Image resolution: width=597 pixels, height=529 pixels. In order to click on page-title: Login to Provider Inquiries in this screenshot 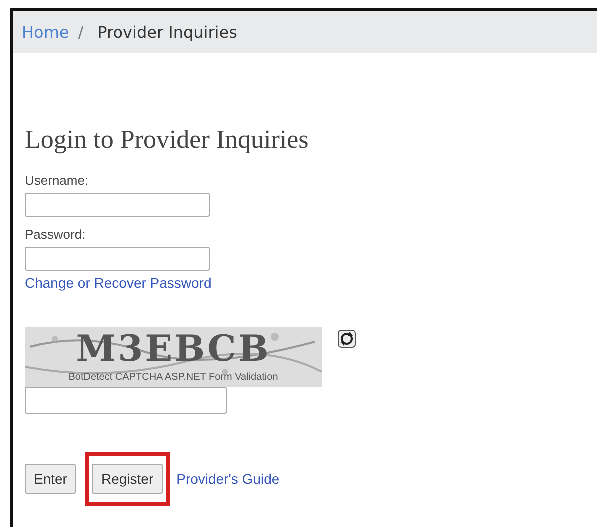, I will do `click(167, 140)`.